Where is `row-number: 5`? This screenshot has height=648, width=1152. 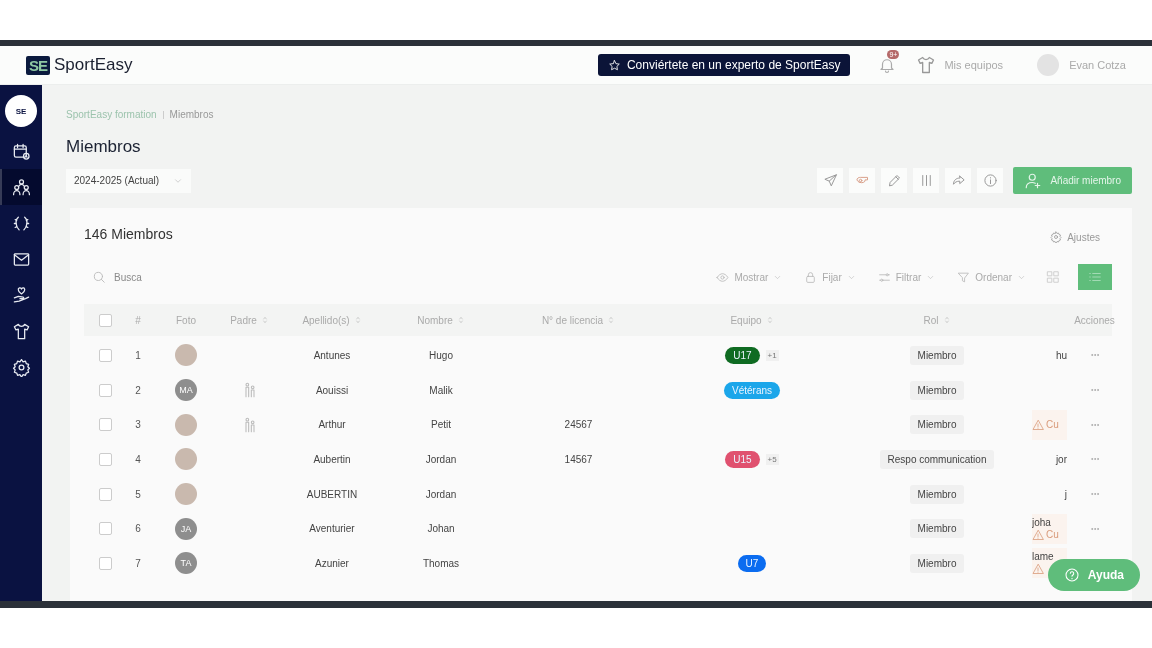 row-number: 5 is located at coordinates (138, 494).